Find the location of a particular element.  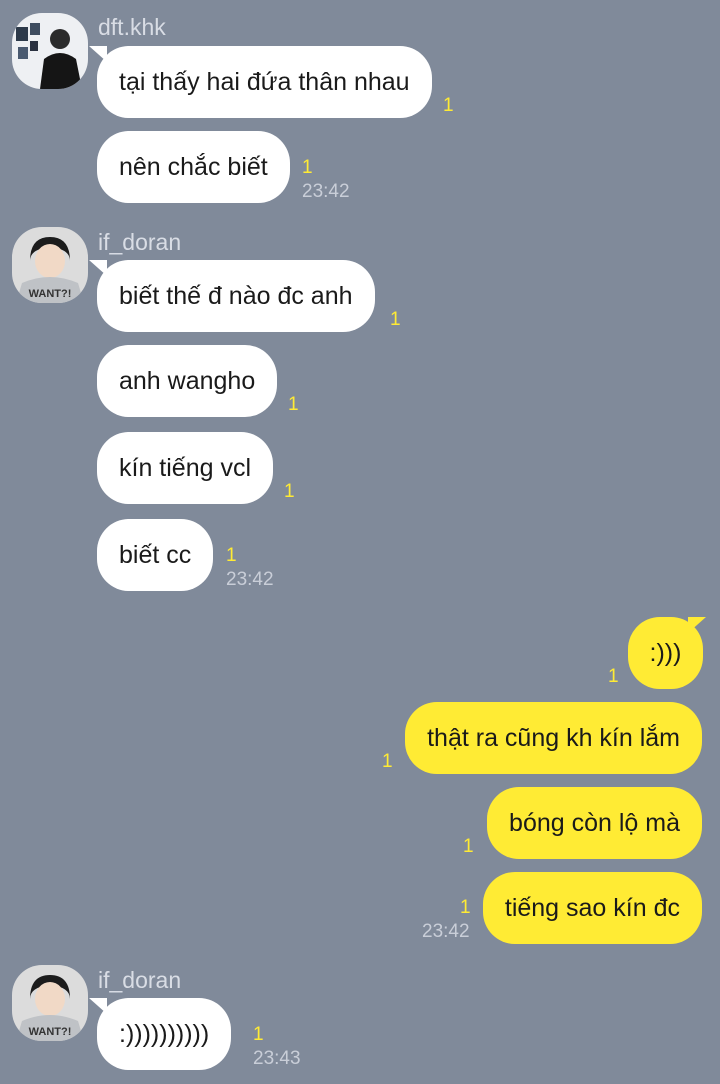

message-bubble: bóng còn lộ mà is located at coordinates (594, 823).